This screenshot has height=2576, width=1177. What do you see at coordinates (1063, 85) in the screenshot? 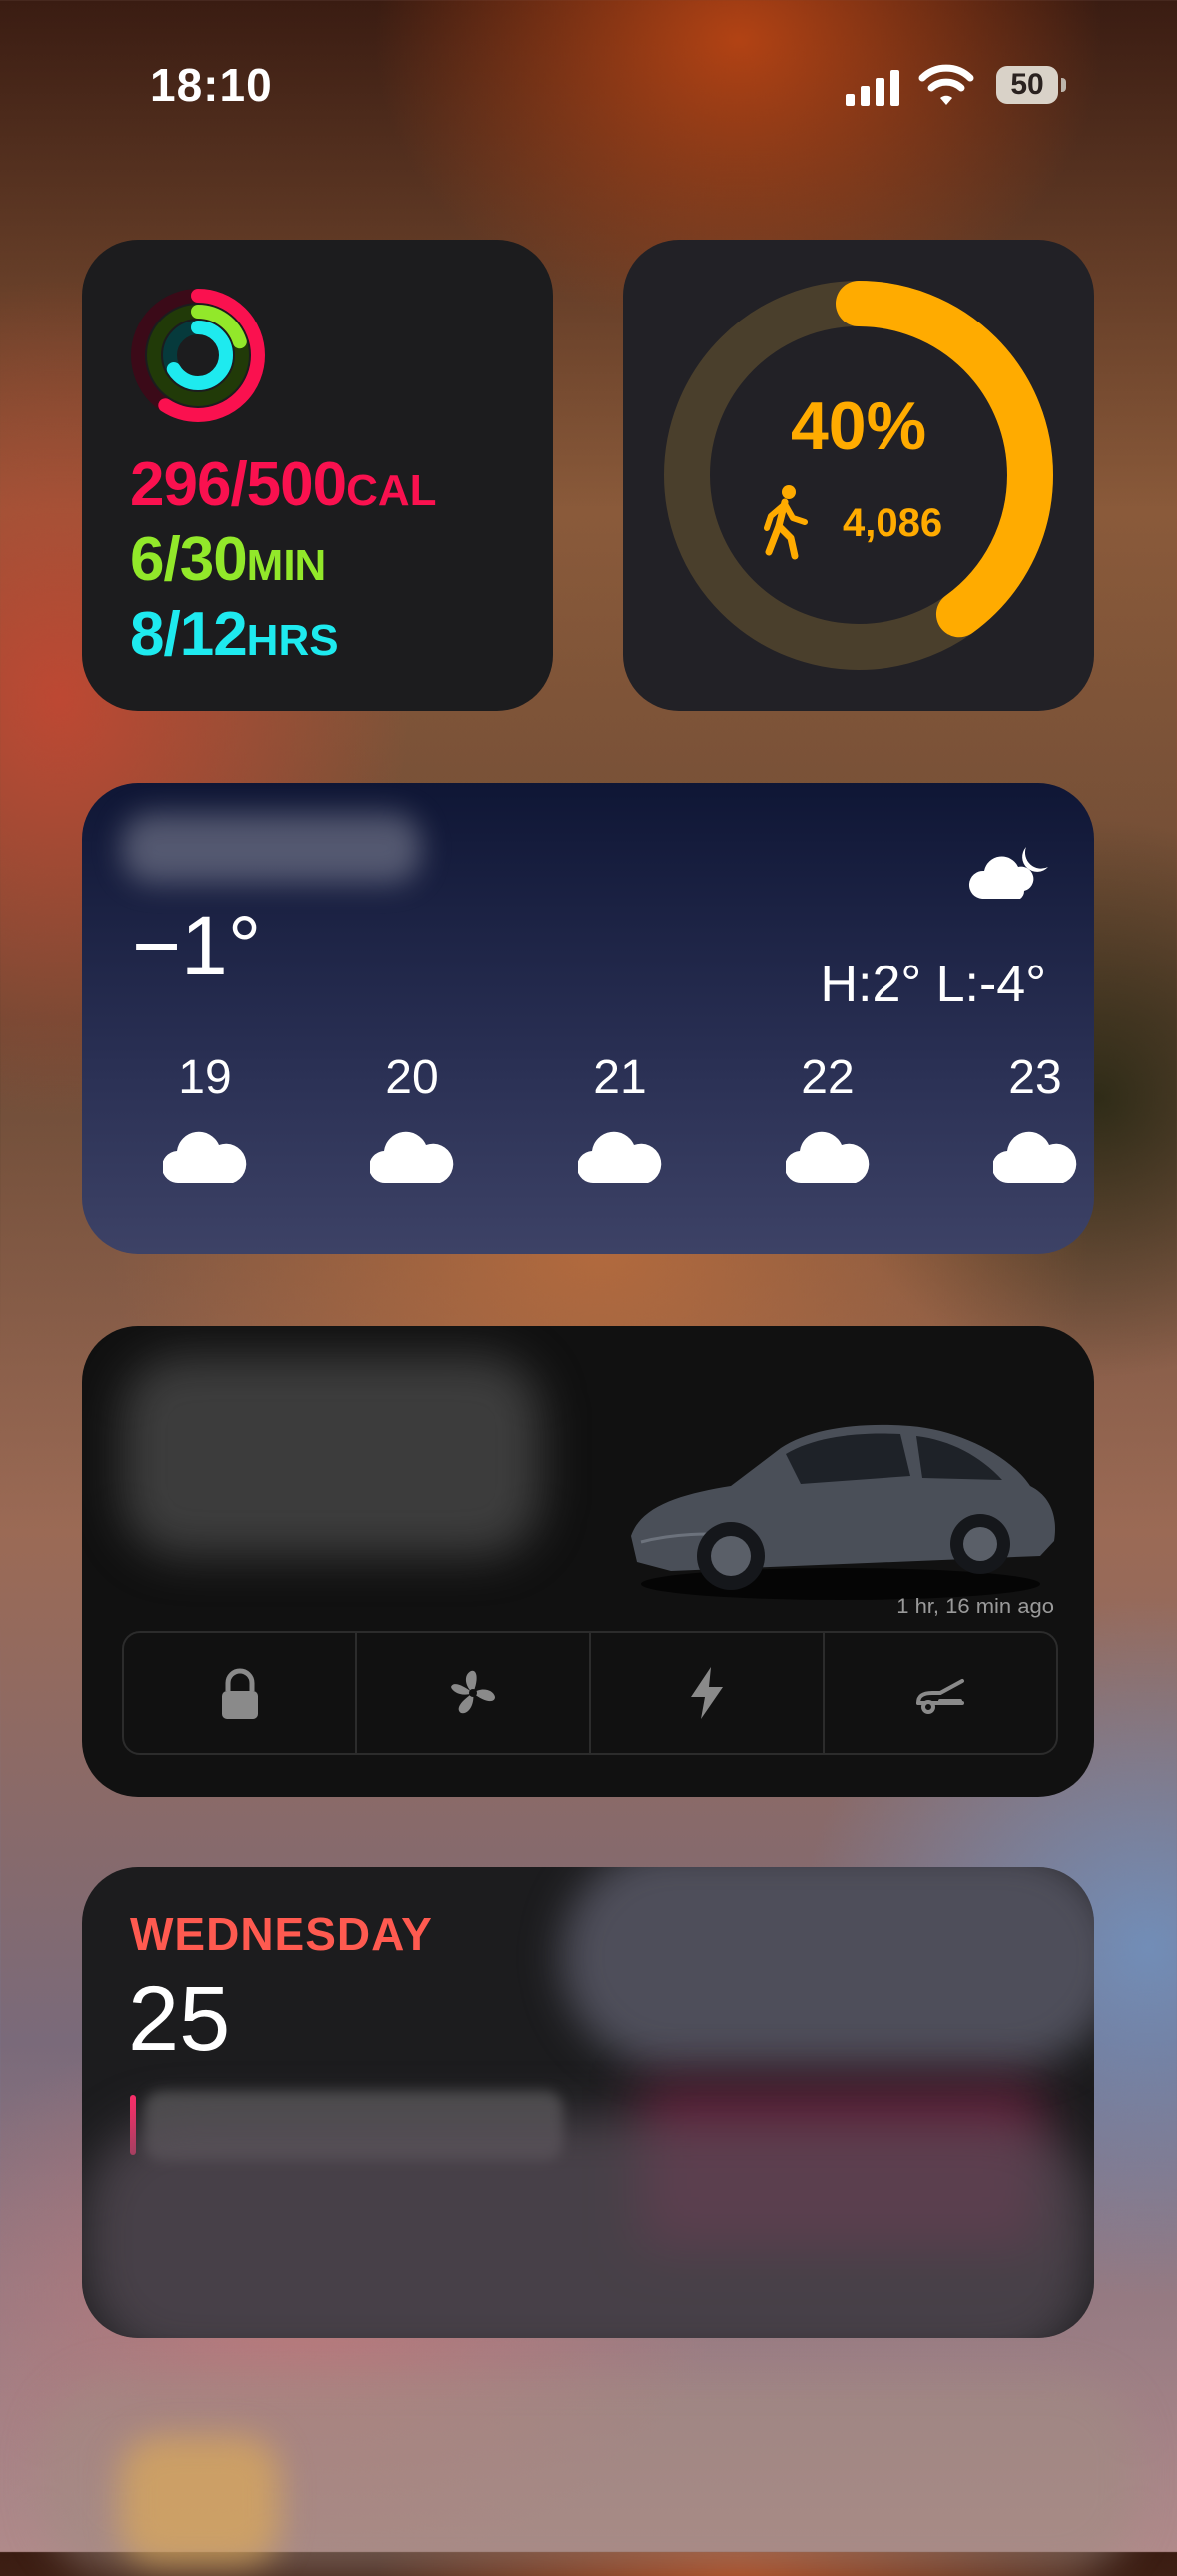
I see `battery-tip` at bounding box center [1063, 85].